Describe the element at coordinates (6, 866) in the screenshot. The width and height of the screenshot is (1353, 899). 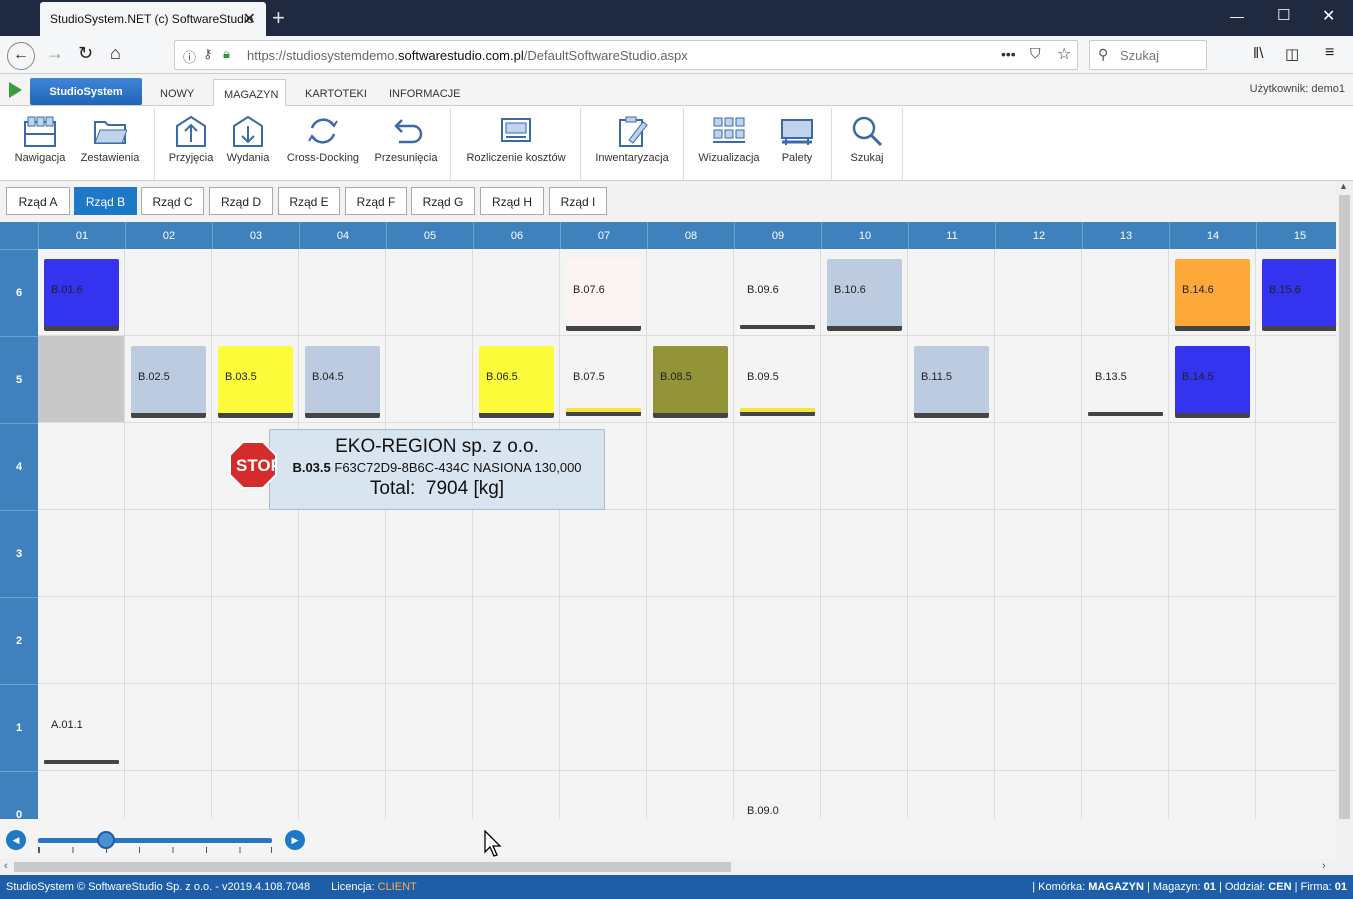
I see `scroll-left-icon: ‹` at that location.